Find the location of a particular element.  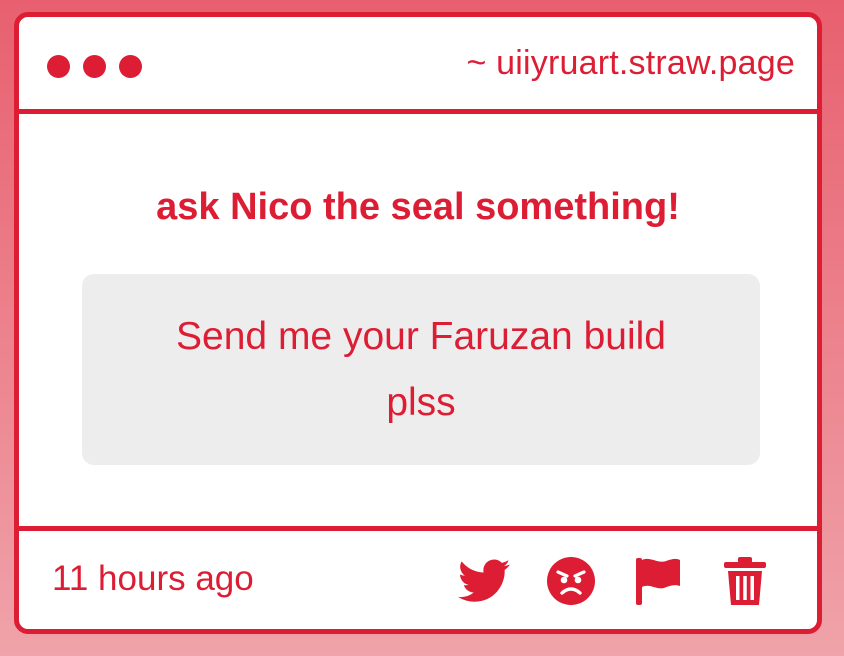

action-bar is located at coordinates (614, 581).